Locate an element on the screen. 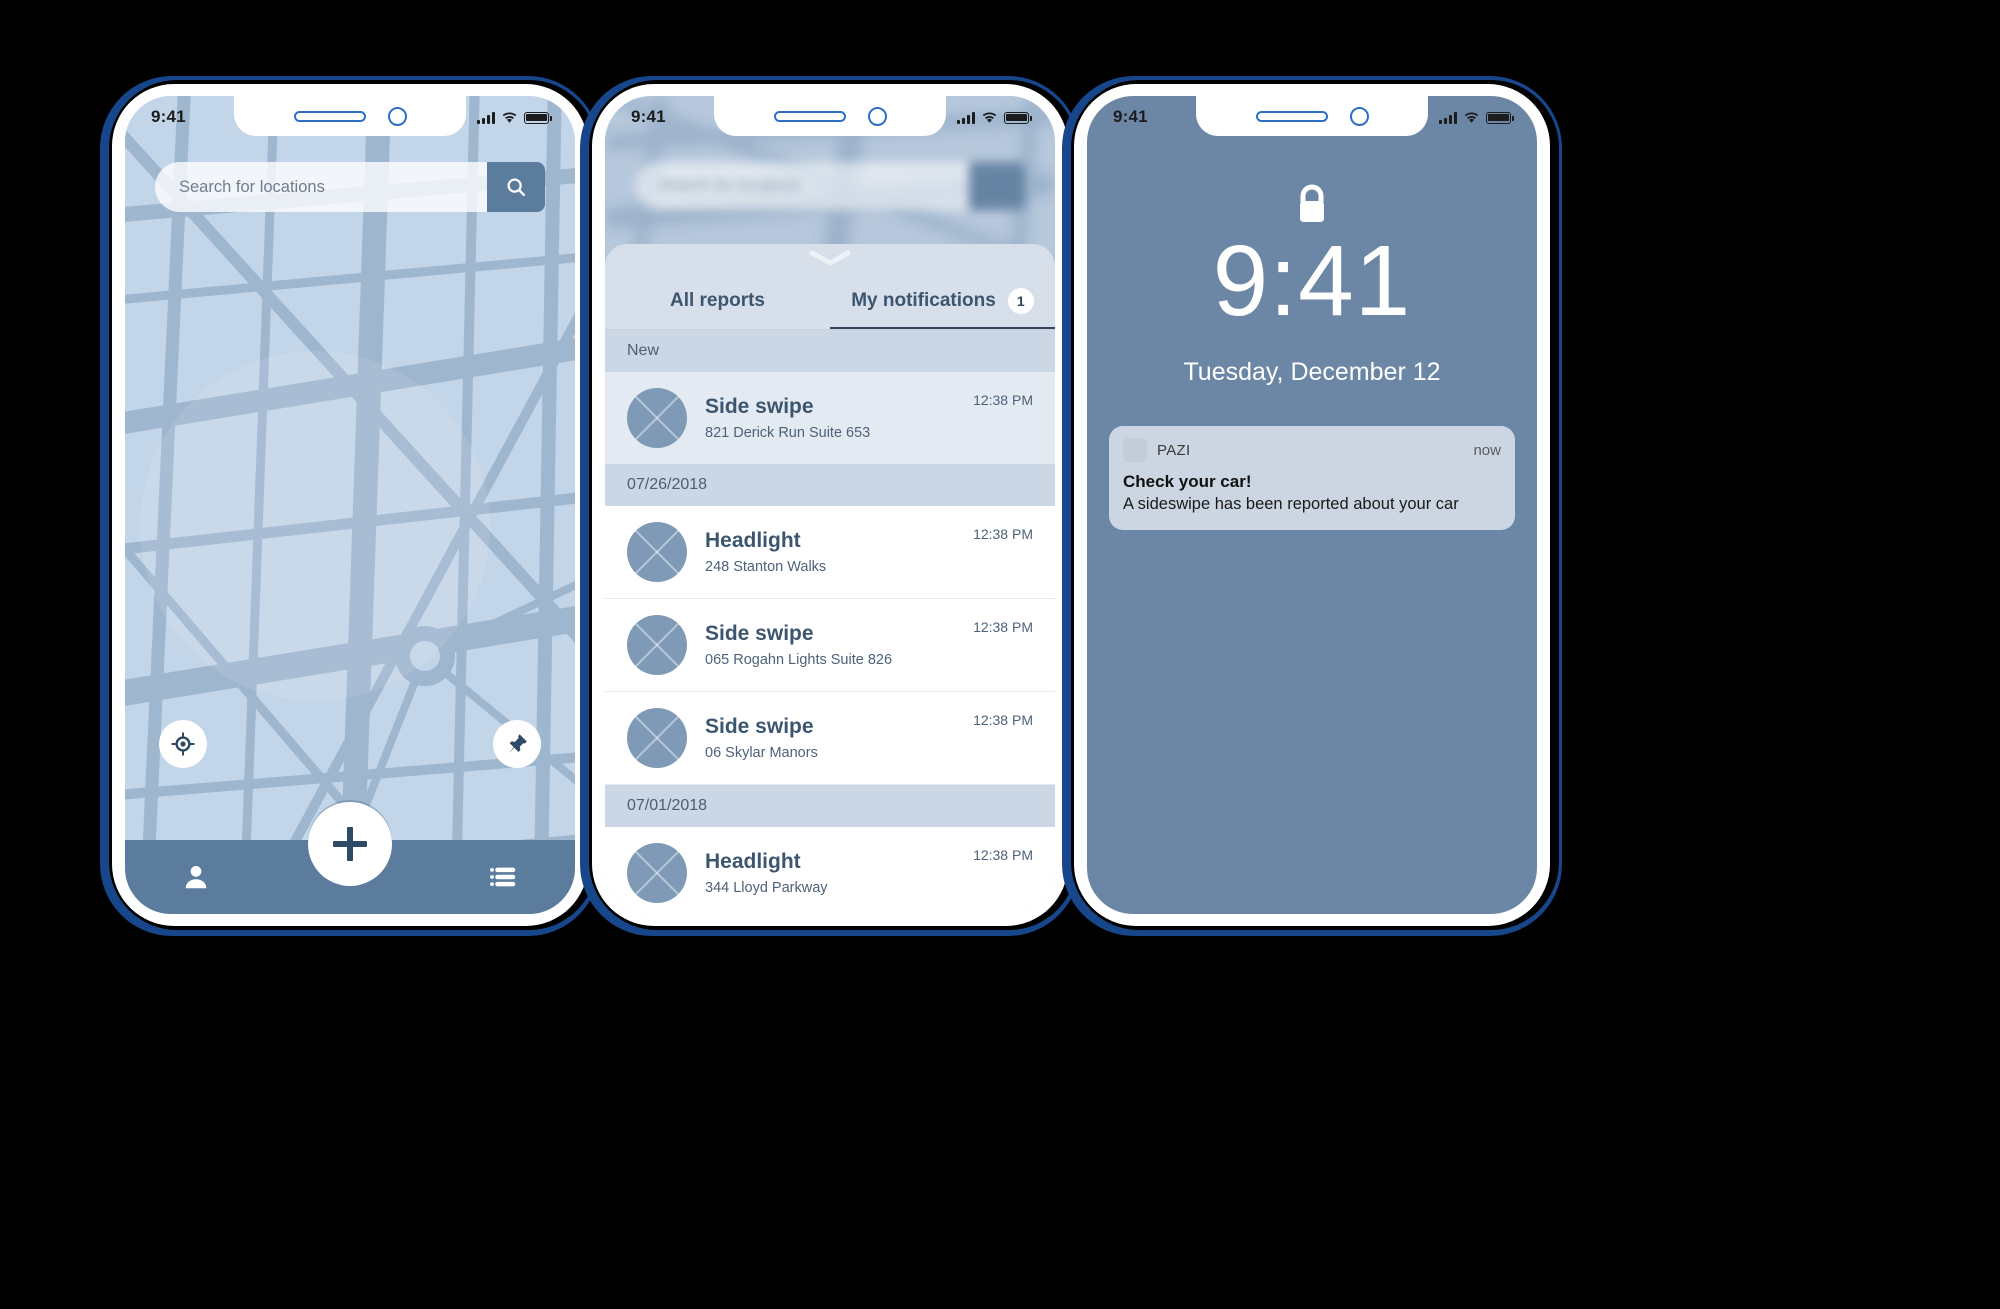  tab-bar: All reports My notifications 1 is located at coordinates (830, 301).